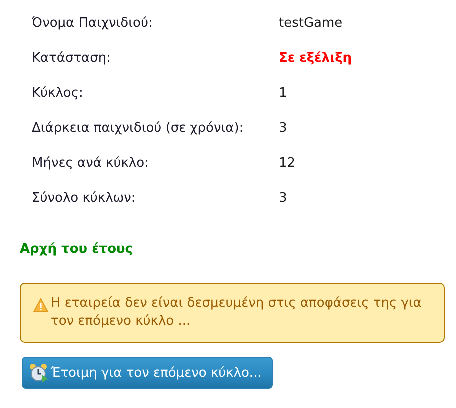 This screenshot has height=408, width=456. Describe the element at coordinates (58, 93) in the screenshot. I see `field-label: Κύκλος:` at that location.